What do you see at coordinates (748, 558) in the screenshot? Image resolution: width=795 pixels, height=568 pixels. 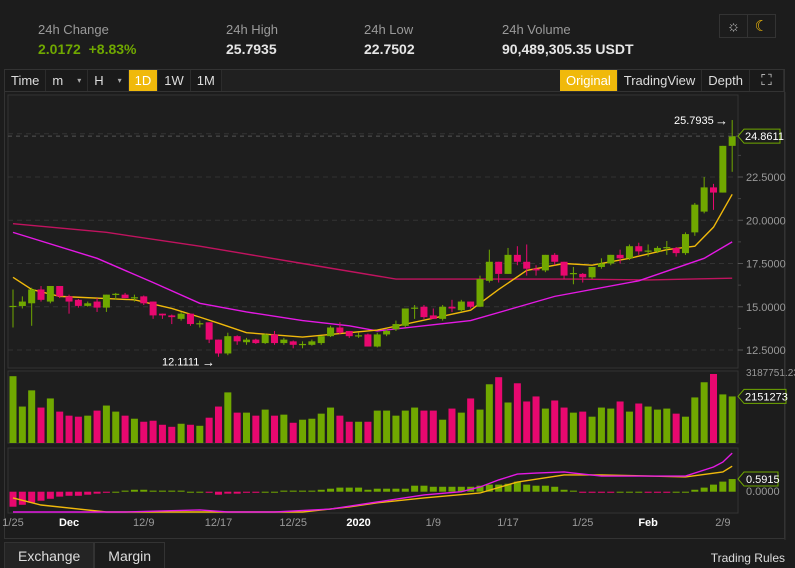 I see `trading-rules-link: Trading Rules` at bounding box center [748, 558].